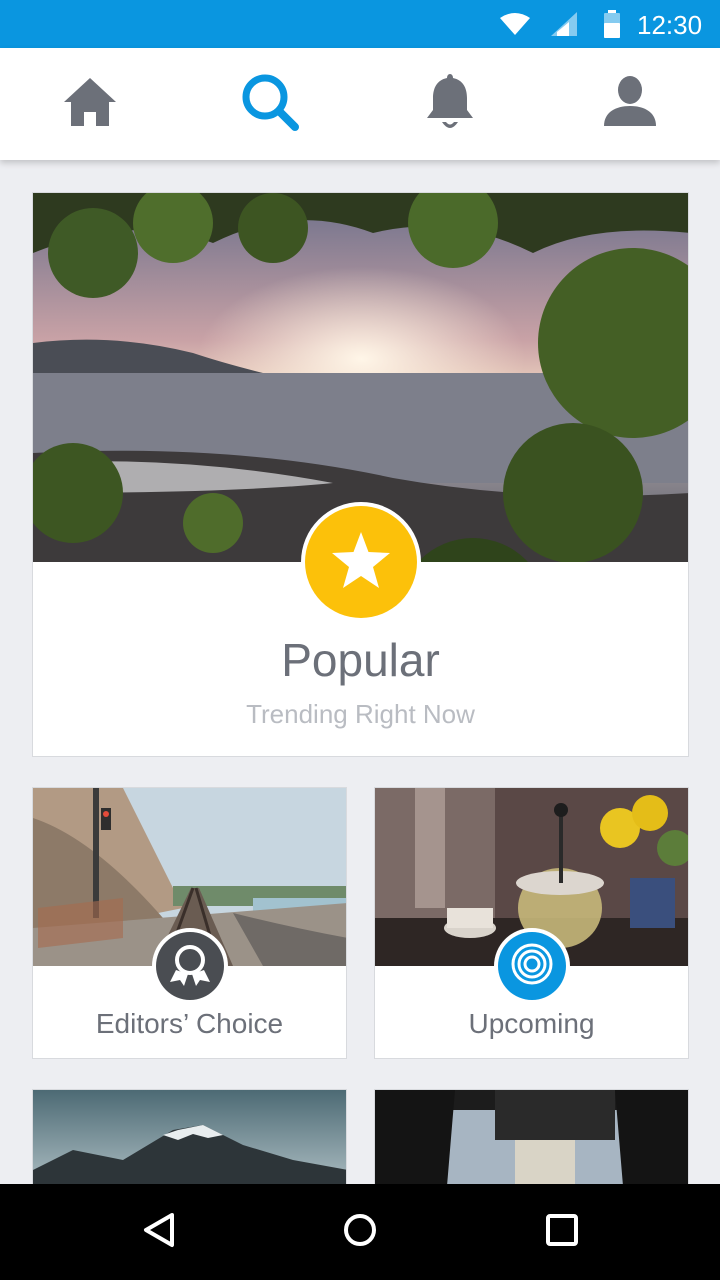  What do you see at coordinates (360, 24) in the screenshot?
I see `status-bar: 12:30` at bounding box center [360, 24].